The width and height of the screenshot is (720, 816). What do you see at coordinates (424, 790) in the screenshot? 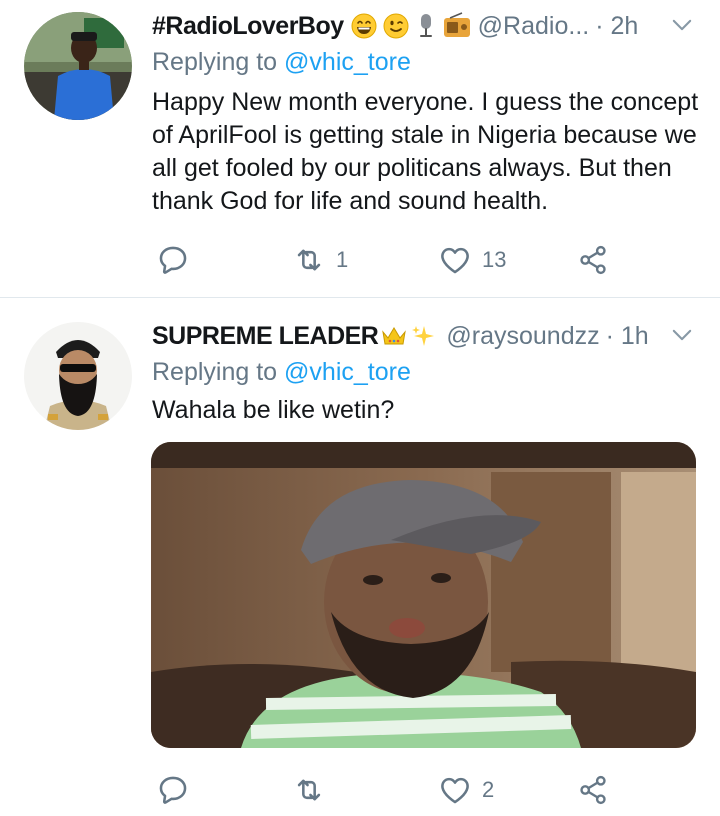
I see `tweet-actions: 2` at bounding box center [424, 790].